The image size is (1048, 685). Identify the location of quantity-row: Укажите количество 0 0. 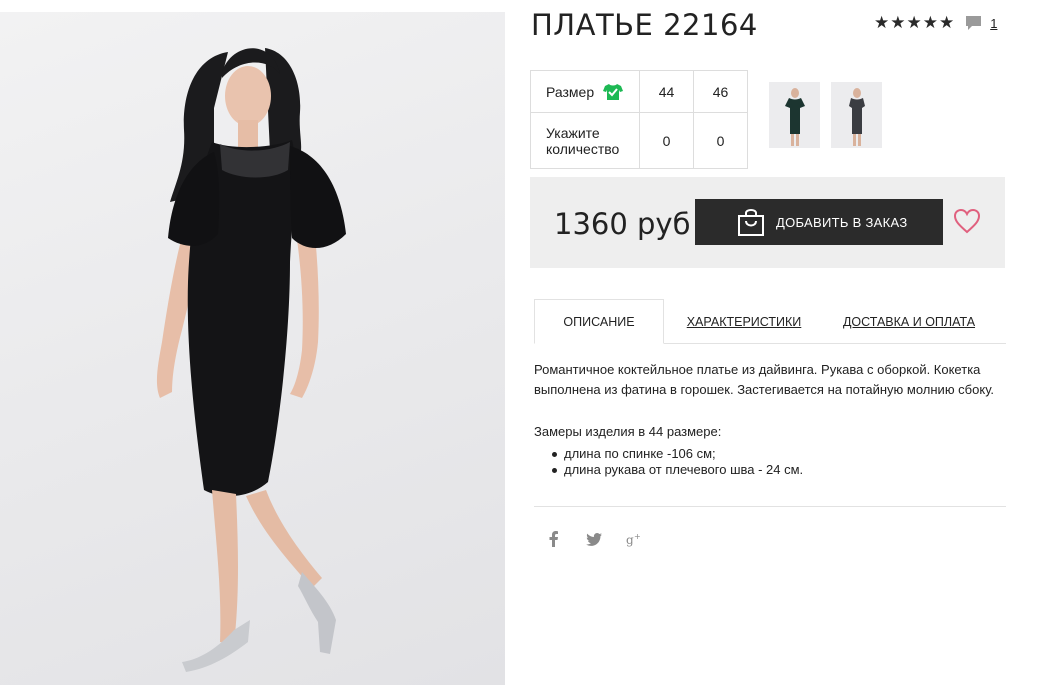
(639, 140).